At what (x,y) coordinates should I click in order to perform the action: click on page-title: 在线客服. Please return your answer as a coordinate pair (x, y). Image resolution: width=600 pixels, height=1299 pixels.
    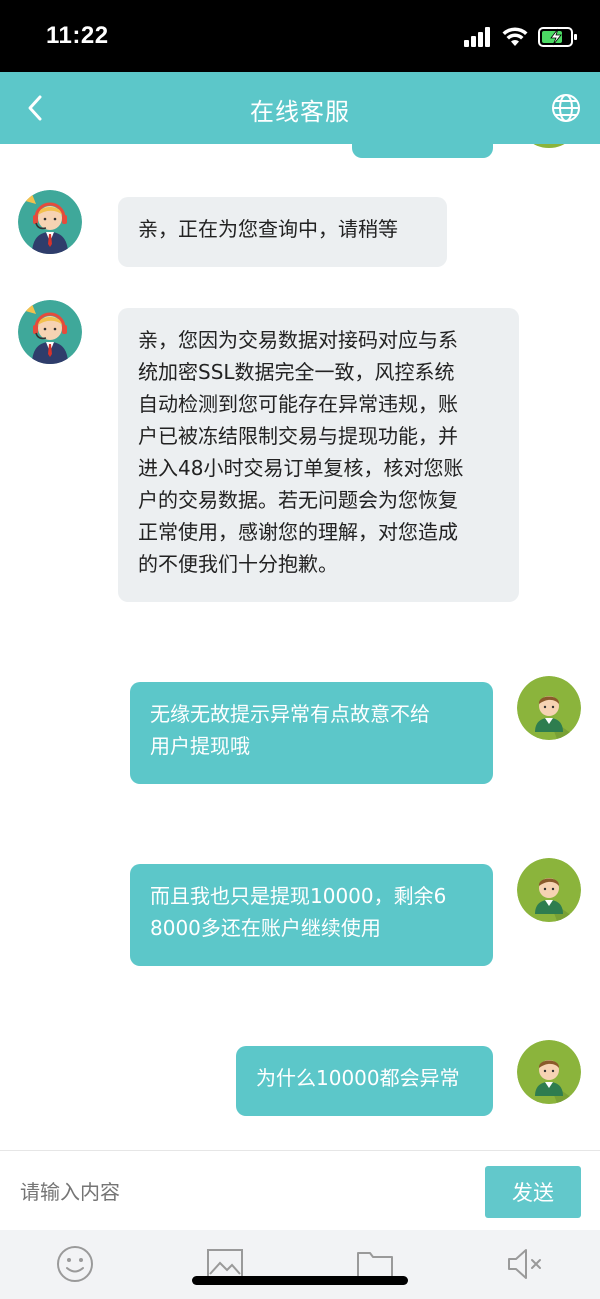
    Looking at the image, I should click on (300, 112).